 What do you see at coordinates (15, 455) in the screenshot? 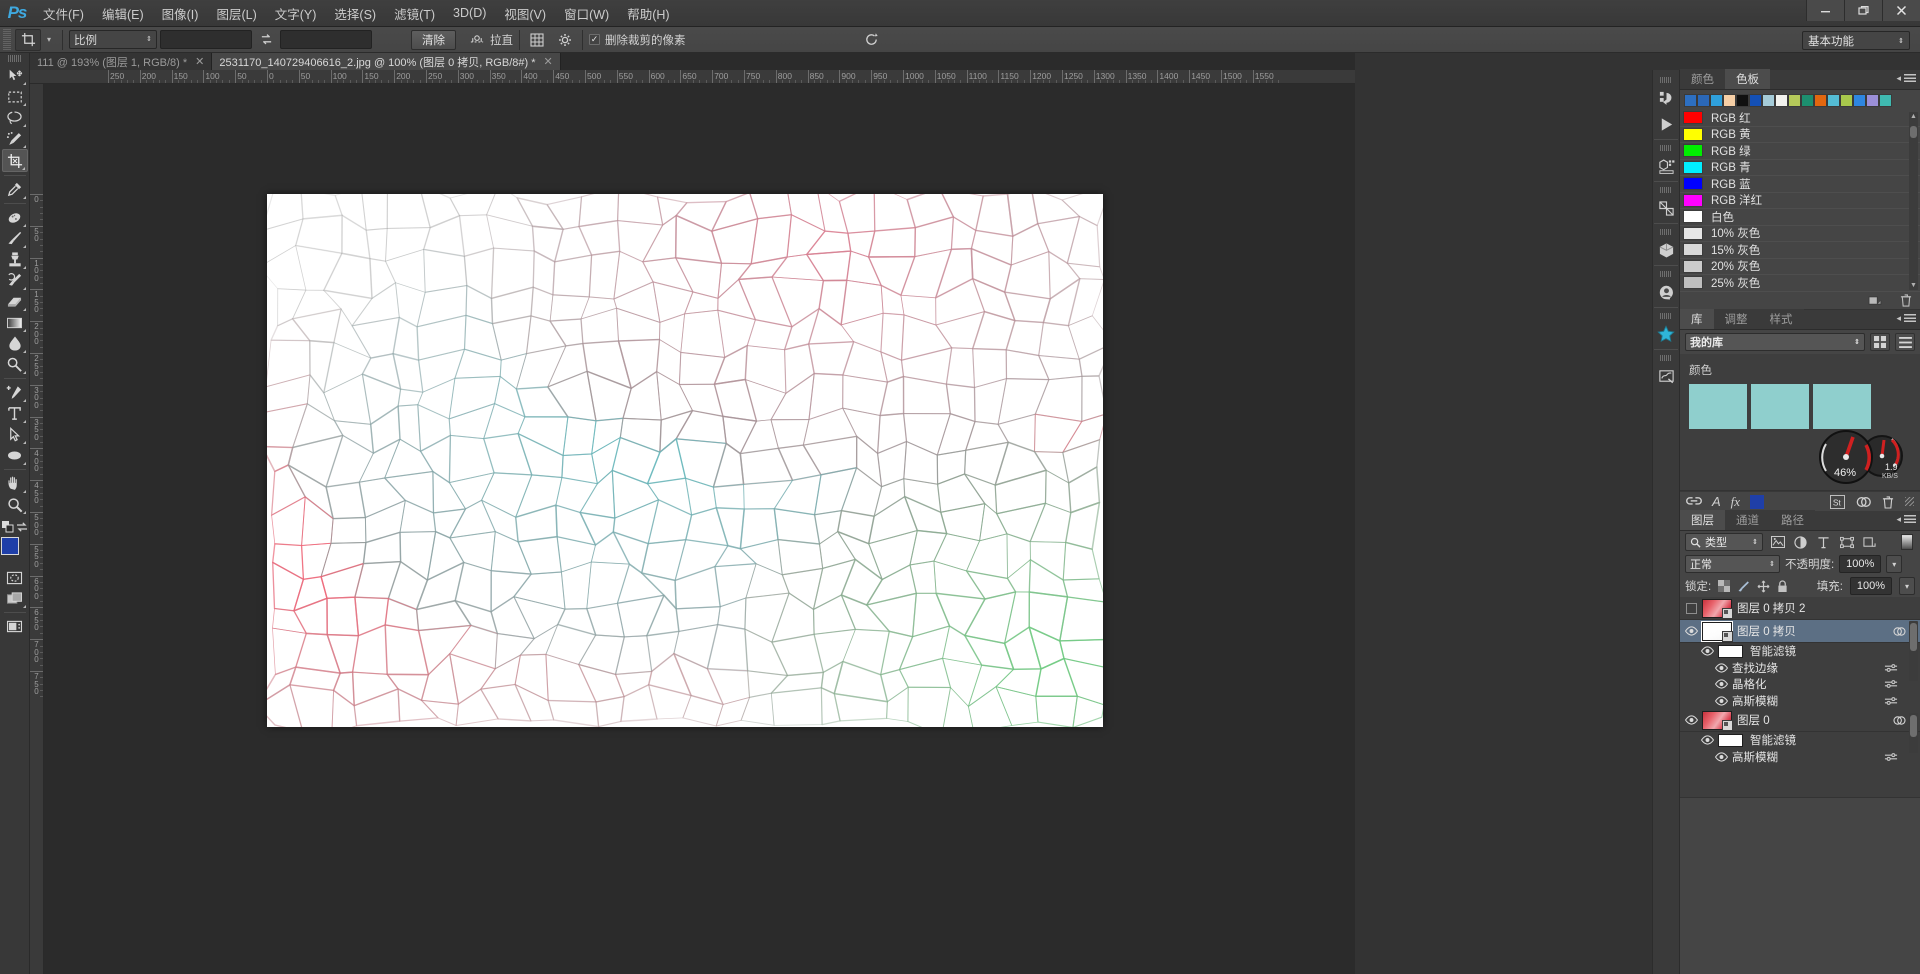
I see `ellipse-shape-tool` at bounding box center [15, 455].